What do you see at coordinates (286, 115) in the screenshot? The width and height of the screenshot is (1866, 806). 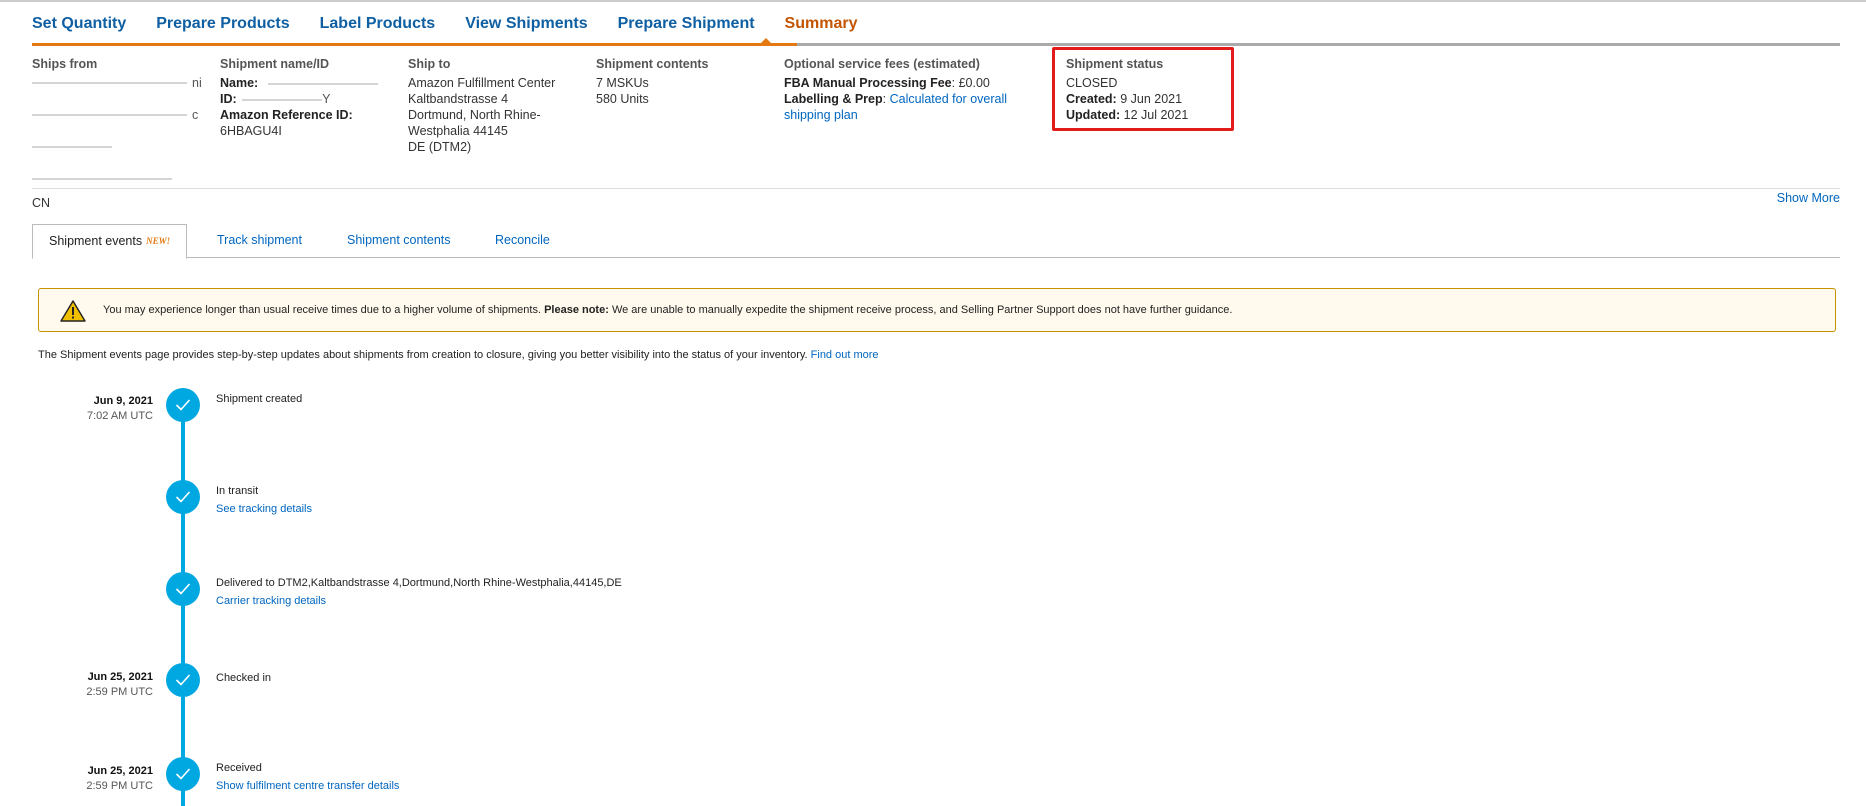 I see `amazon-reference-label: Amazon Reference ID:` at bounding box center [286, 115].